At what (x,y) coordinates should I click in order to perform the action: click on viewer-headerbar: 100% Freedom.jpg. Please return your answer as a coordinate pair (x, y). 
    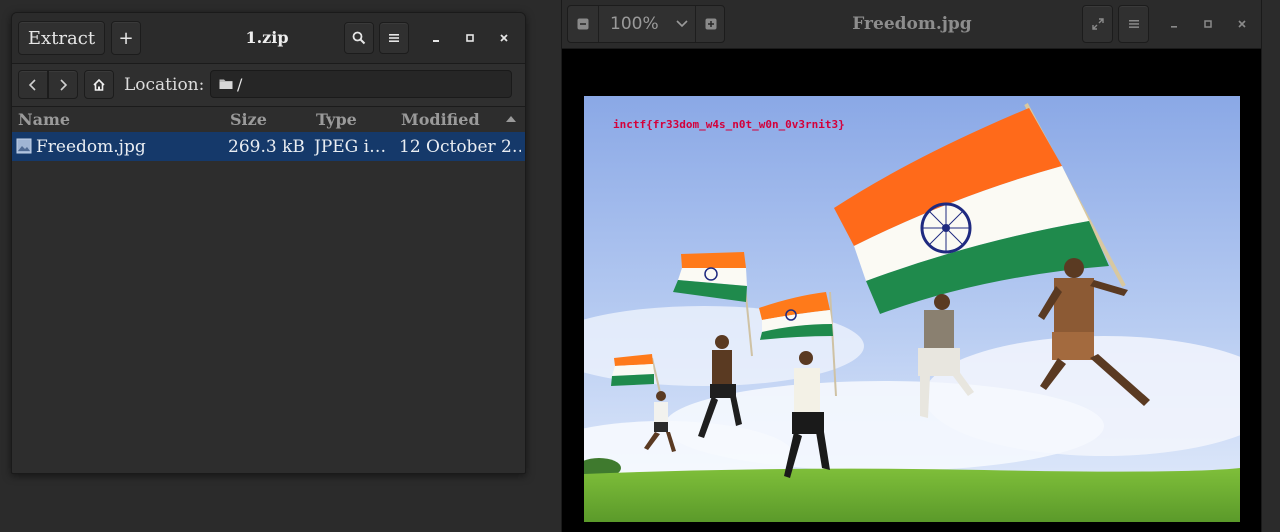
    Looking at the image, I should click on (911, 24).